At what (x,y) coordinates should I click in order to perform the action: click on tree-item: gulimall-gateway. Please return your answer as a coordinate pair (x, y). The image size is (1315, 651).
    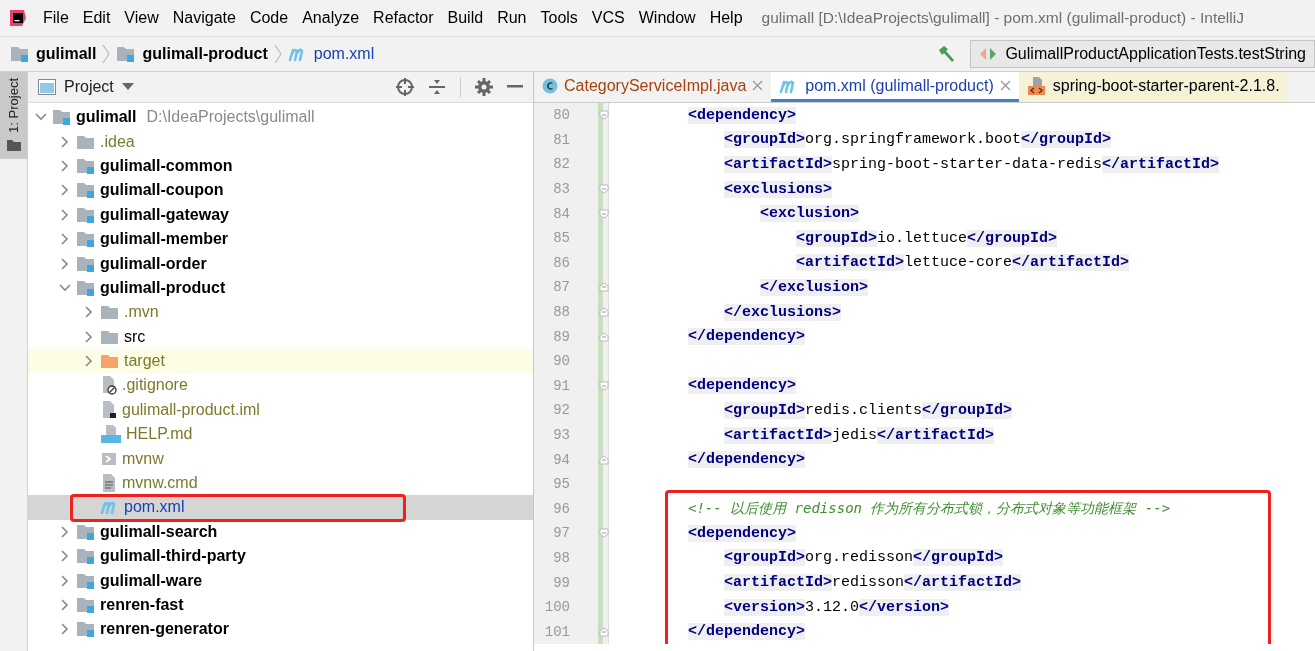
    Looking at the image, I should click on (280, 214).